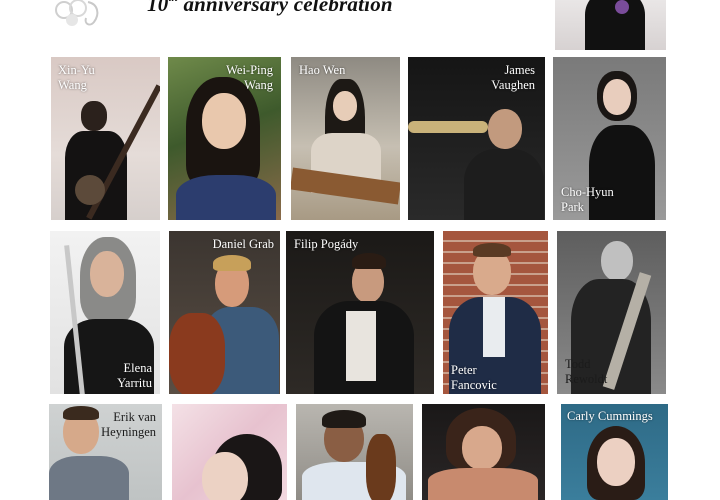 This screenshot has height=500, width=720. What do you see at coordinates (173, 2) in the screenshot?
I see `headline-ordinal-suffix: th` at bounding box center [173, 2].